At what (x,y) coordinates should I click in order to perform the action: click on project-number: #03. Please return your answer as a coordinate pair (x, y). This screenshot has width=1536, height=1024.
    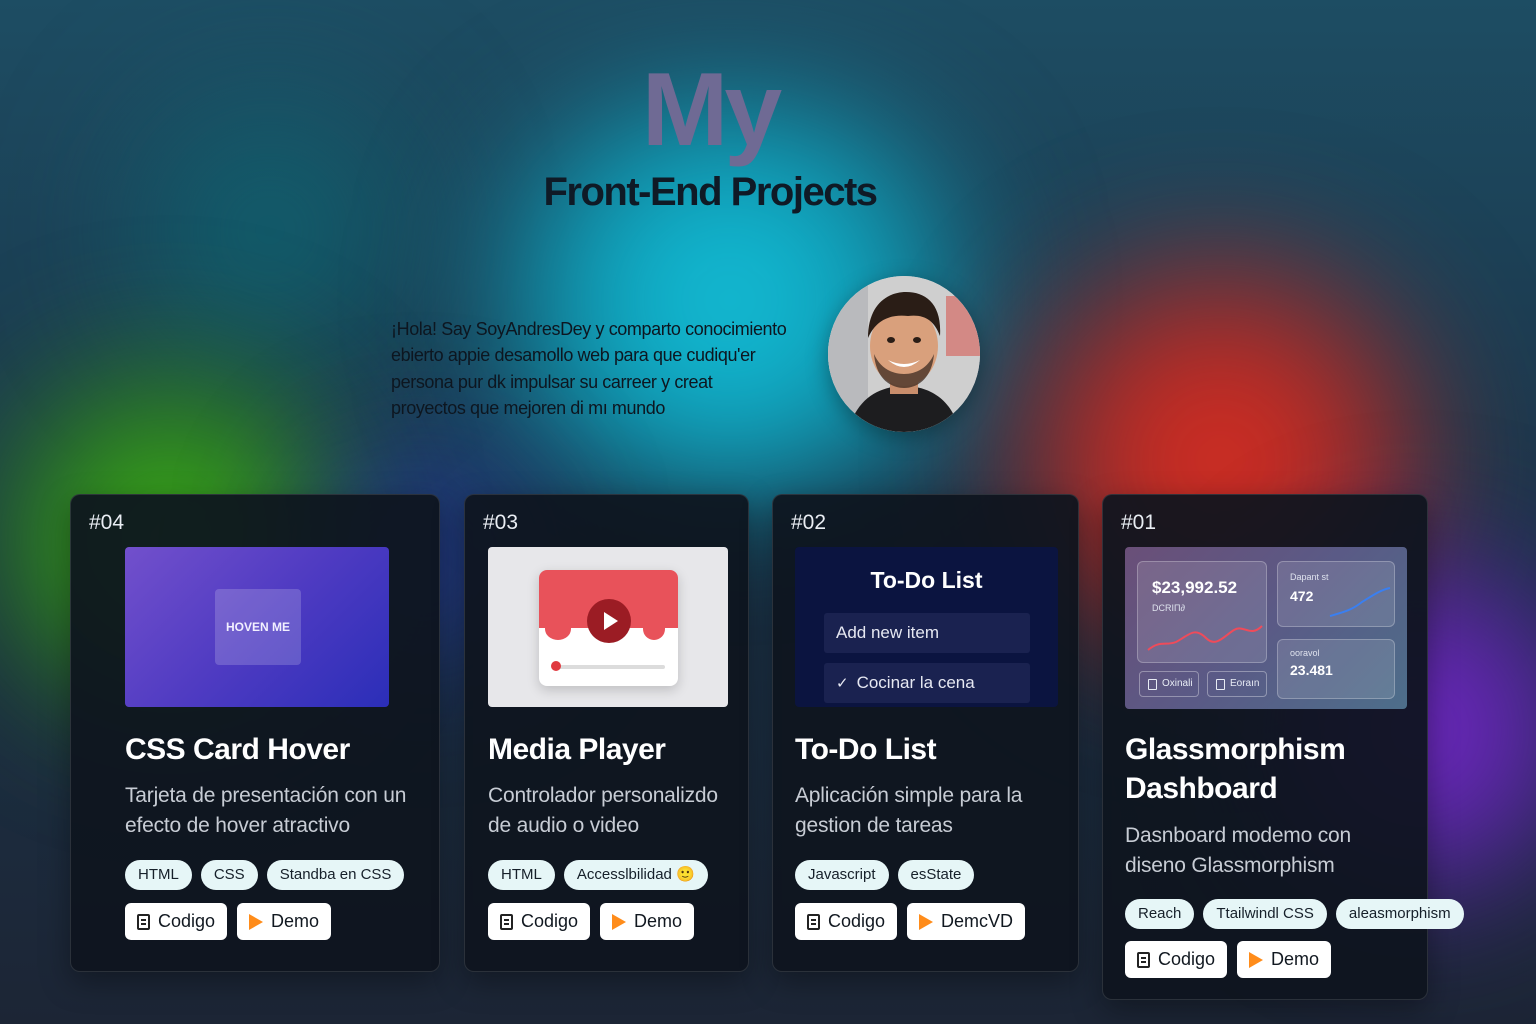
    Looking at the image, I should click on (501, 522).